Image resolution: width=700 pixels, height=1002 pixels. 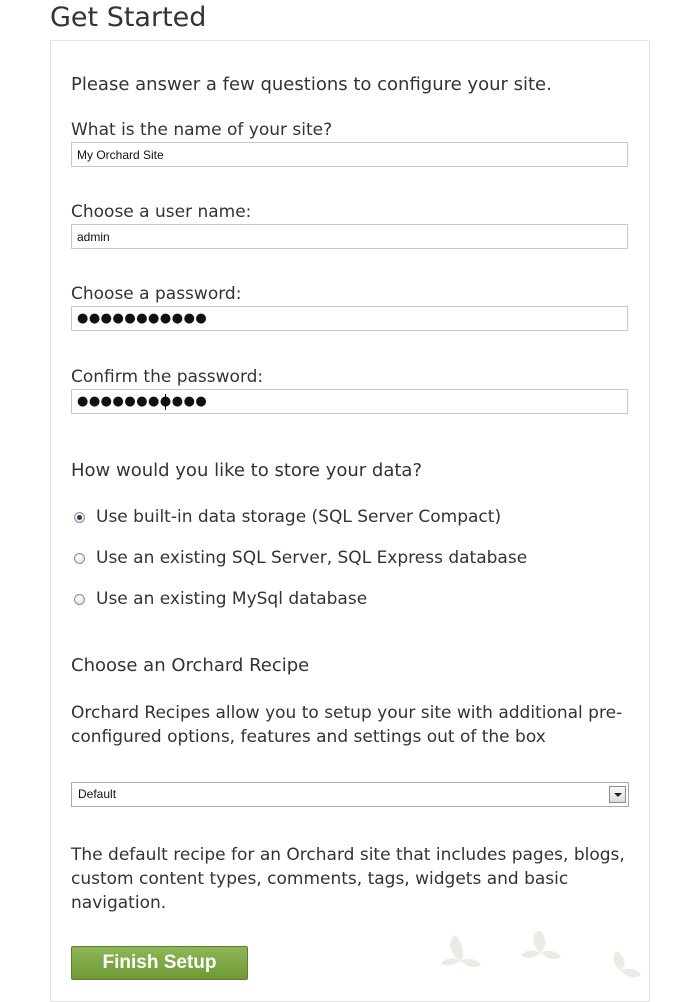 I want to click on confirm-password-input, so click(x=349, y=401).